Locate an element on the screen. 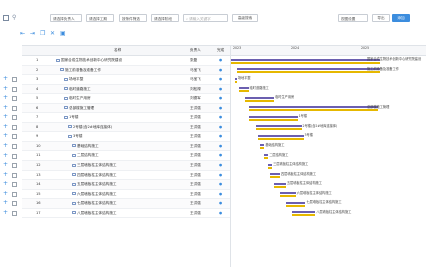 The width and height of the screenshot is (426, 267). table-row: 16 七层墙板柱主体结构施工 王洪强 ● is located at coordinates (126, 204).